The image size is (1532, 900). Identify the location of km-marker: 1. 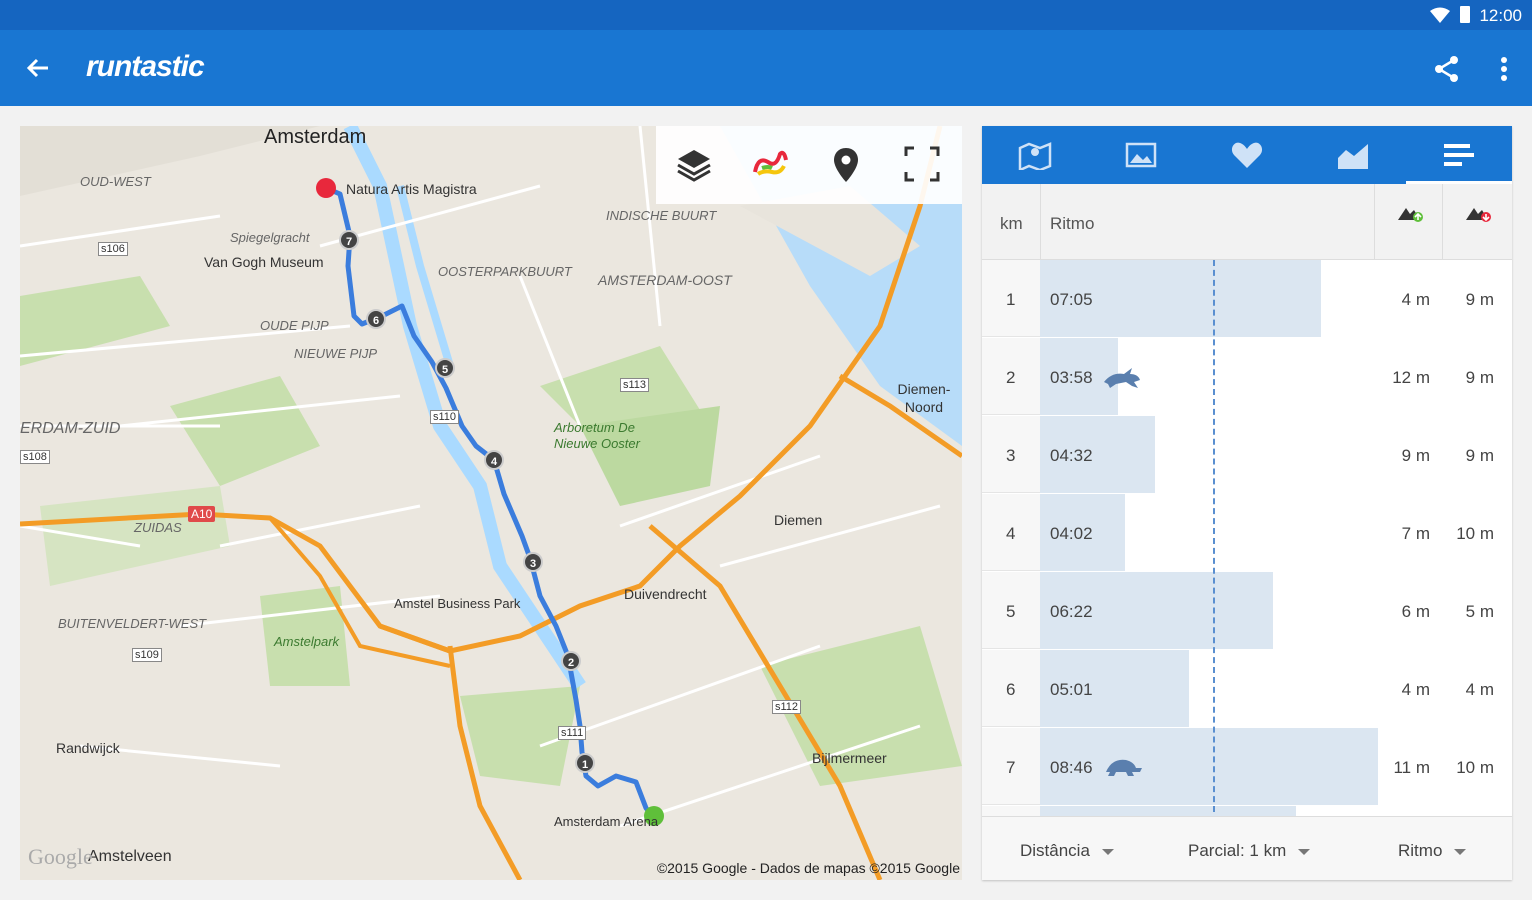
(585, 763).